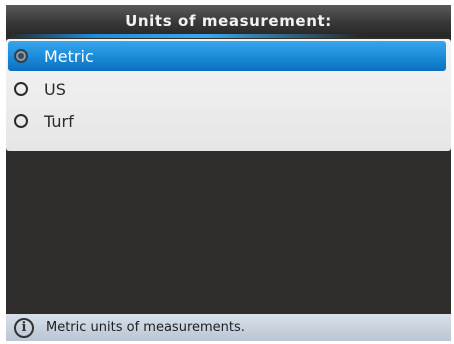 This screenshot has height=344, width=454. Describe the element at coordinates (228, 21) in the screenshot. I see `dialog-title: Units of measurement:` at that location.